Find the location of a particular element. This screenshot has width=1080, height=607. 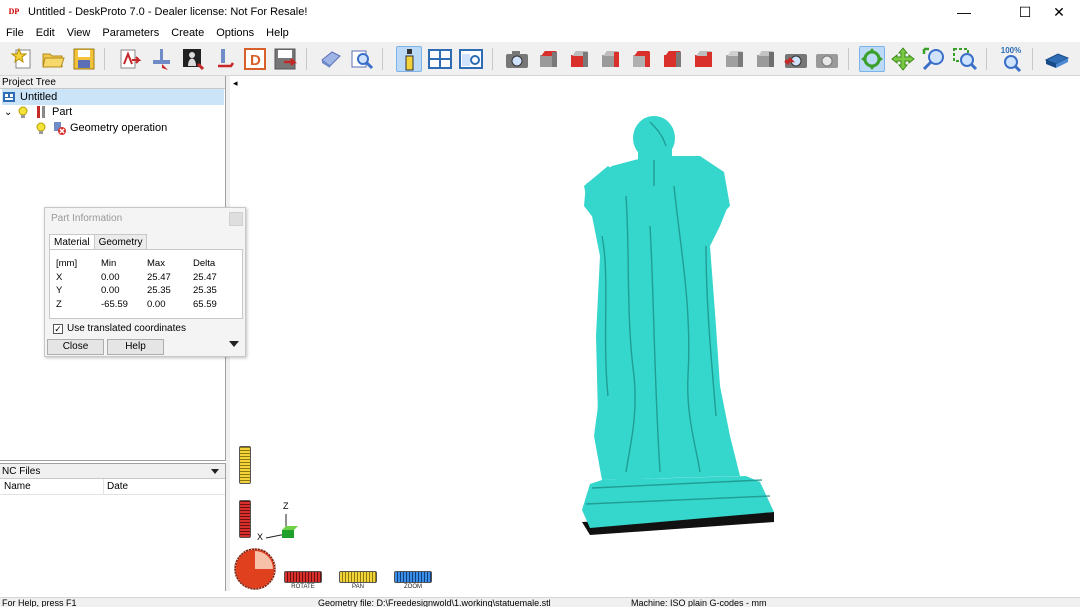

pan-mode-button is located at coordinates (903, 59).